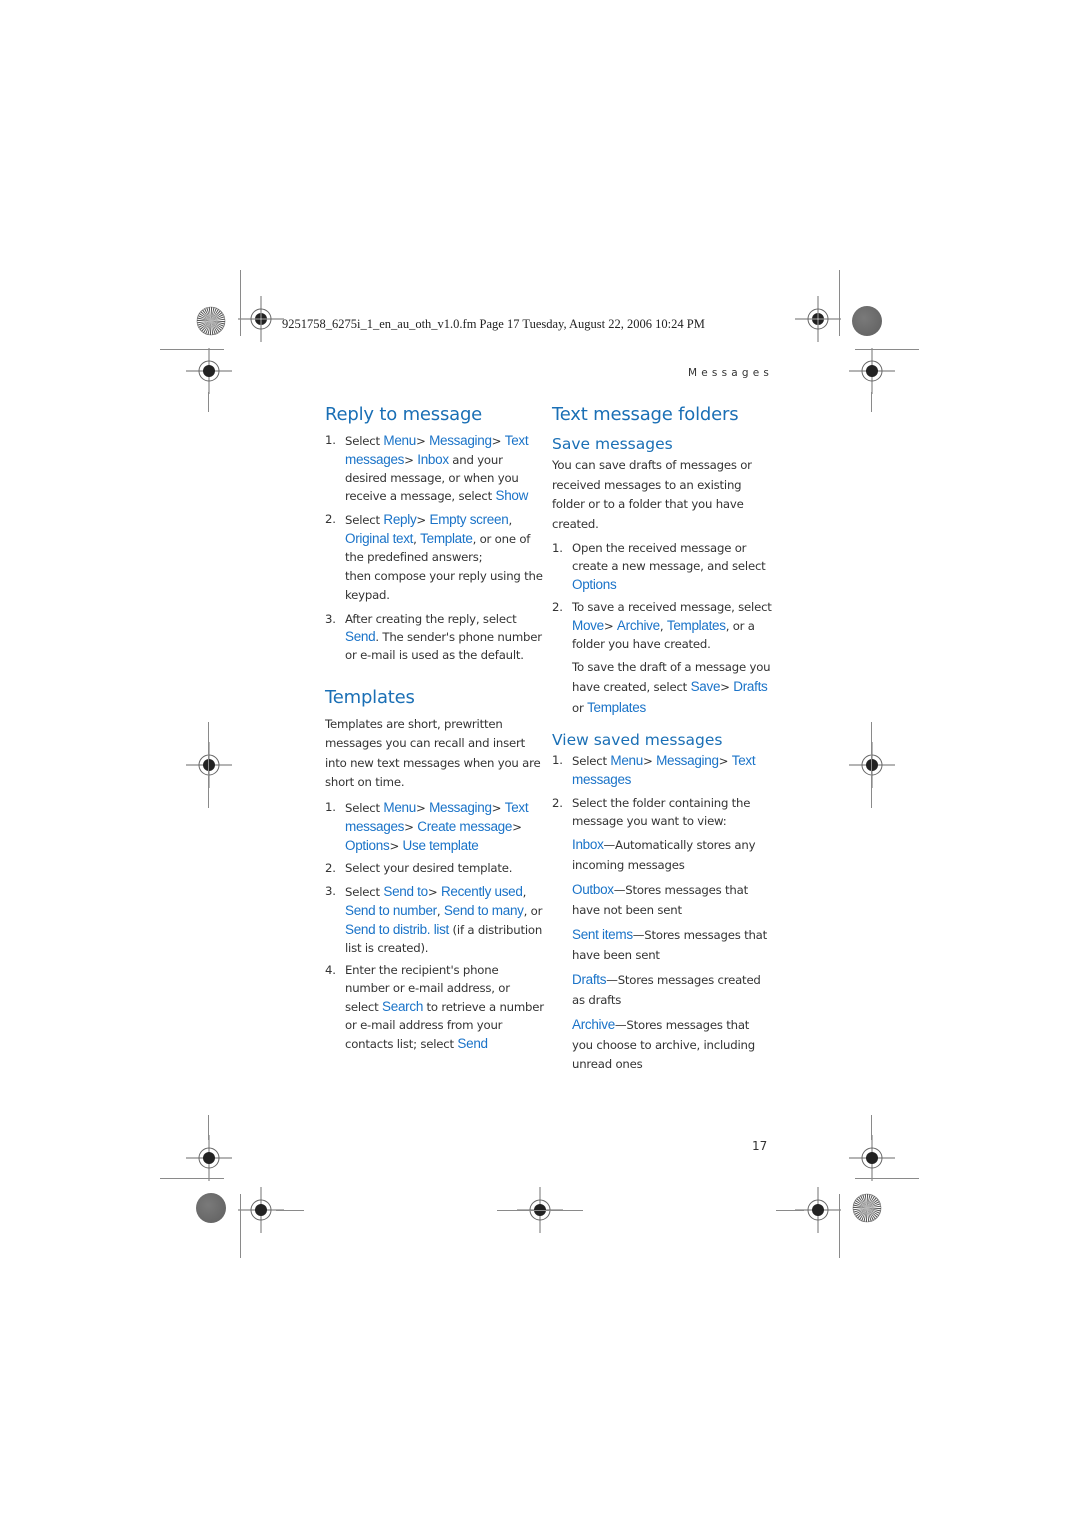 This screenshot has width=1080, height=1527. Describe the element at coordinates (391, 910) in the screenshot. I see `ui-term: Send to number` at that location.